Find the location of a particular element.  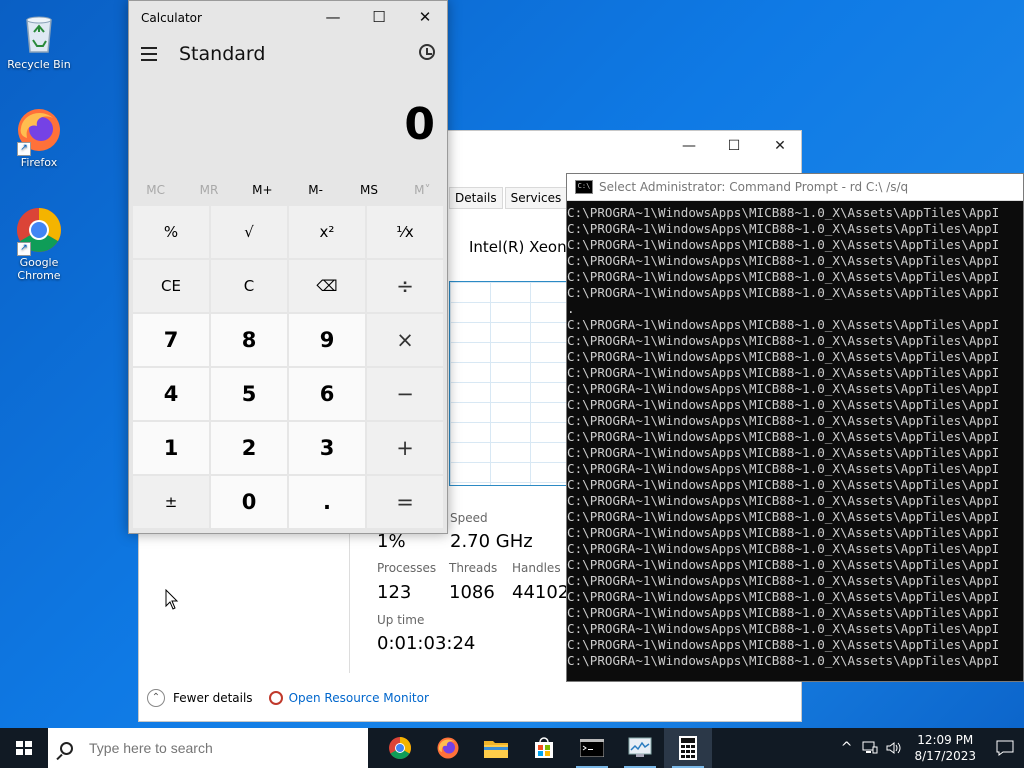

equals-key: = is located at coordinates (405, 502).